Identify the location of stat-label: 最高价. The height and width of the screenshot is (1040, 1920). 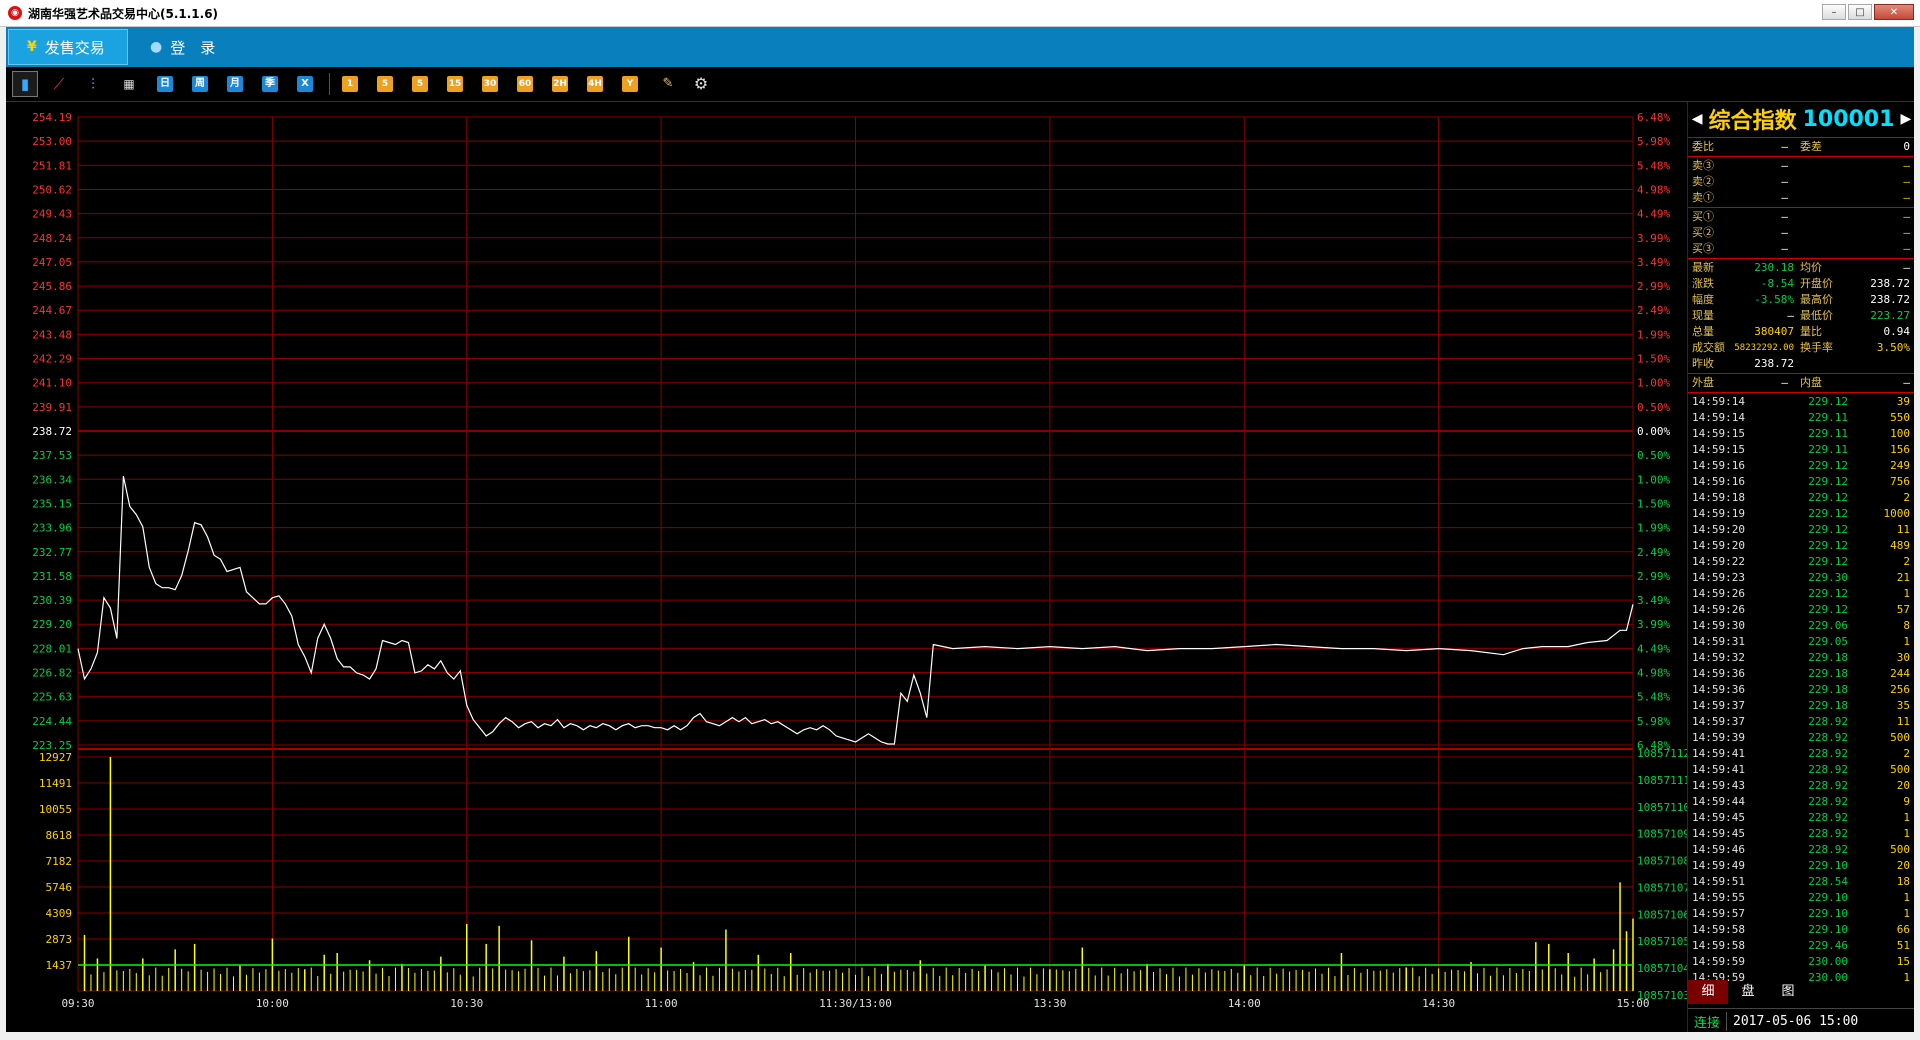
(1816, 299).